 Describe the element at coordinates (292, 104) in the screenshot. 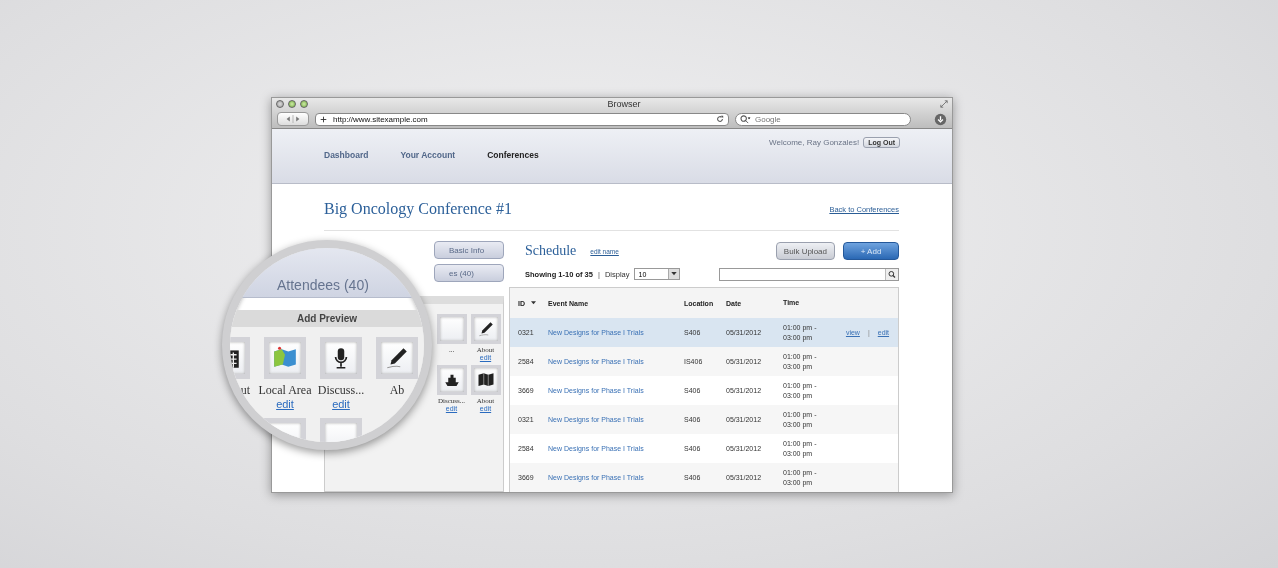

I see `minimize-button` at that location.